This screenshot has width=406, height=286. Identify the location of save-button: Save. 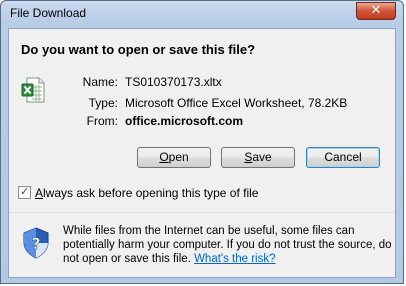
(258, 157).